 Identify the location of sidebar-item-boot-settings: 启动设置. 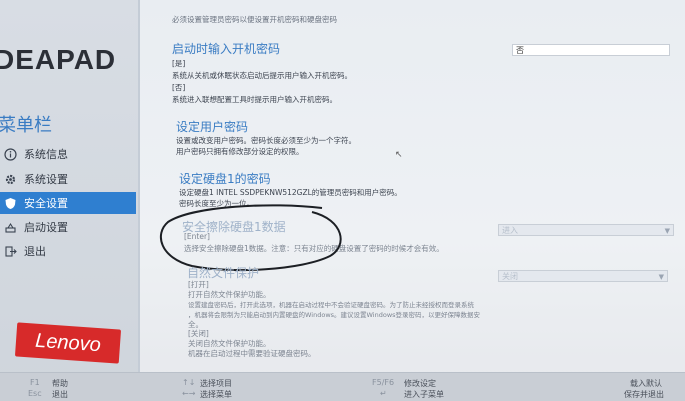
(68, 227).